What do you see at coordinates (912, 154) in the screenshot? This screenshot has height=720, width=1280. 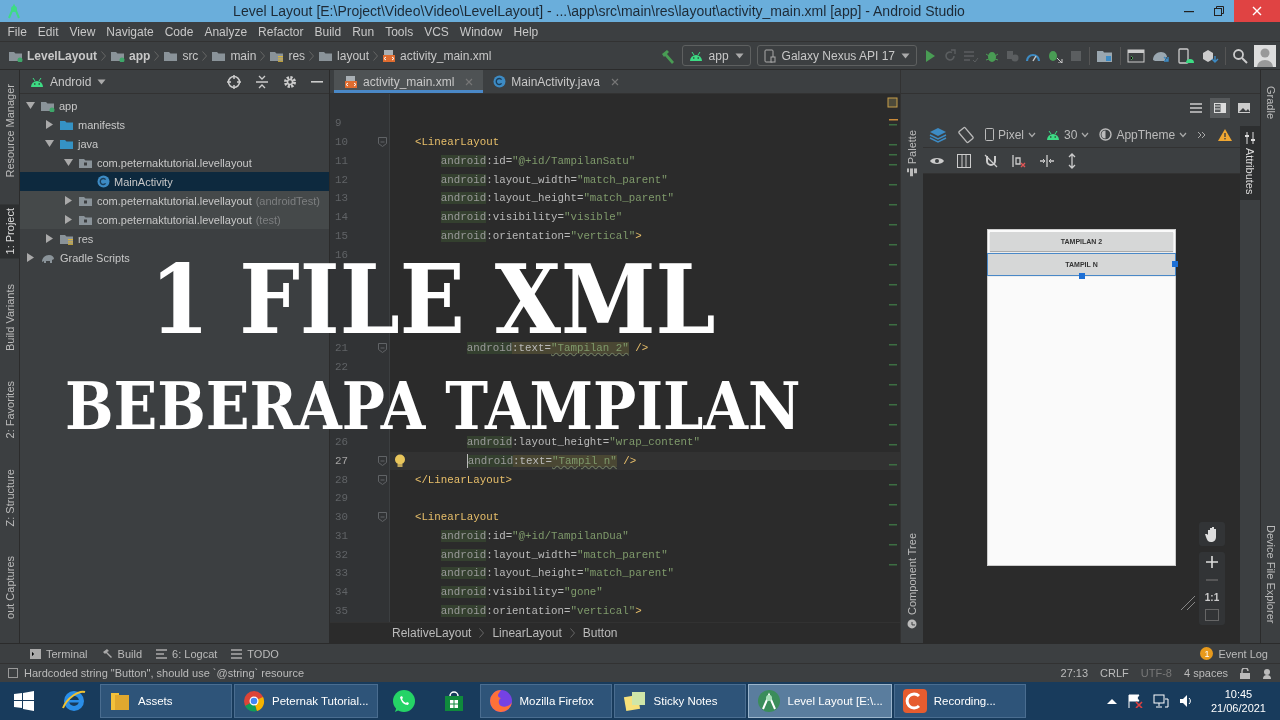 I see `tool-window-tab: Palette` at bounding box center [912, 154].